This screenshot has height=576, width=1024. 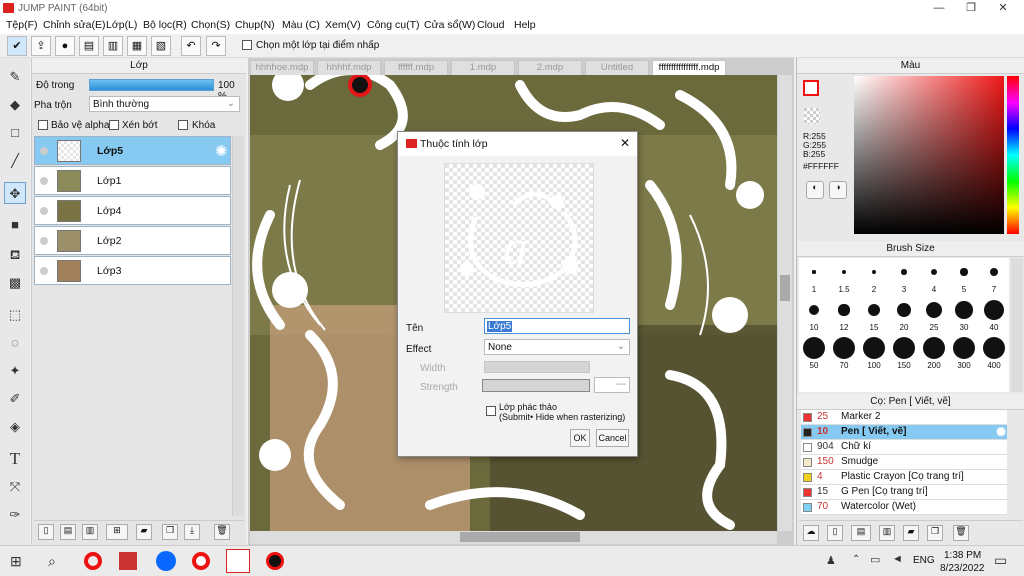 I want to click on brush-item: 904 Chữ kí, so click(x=904, y=447).